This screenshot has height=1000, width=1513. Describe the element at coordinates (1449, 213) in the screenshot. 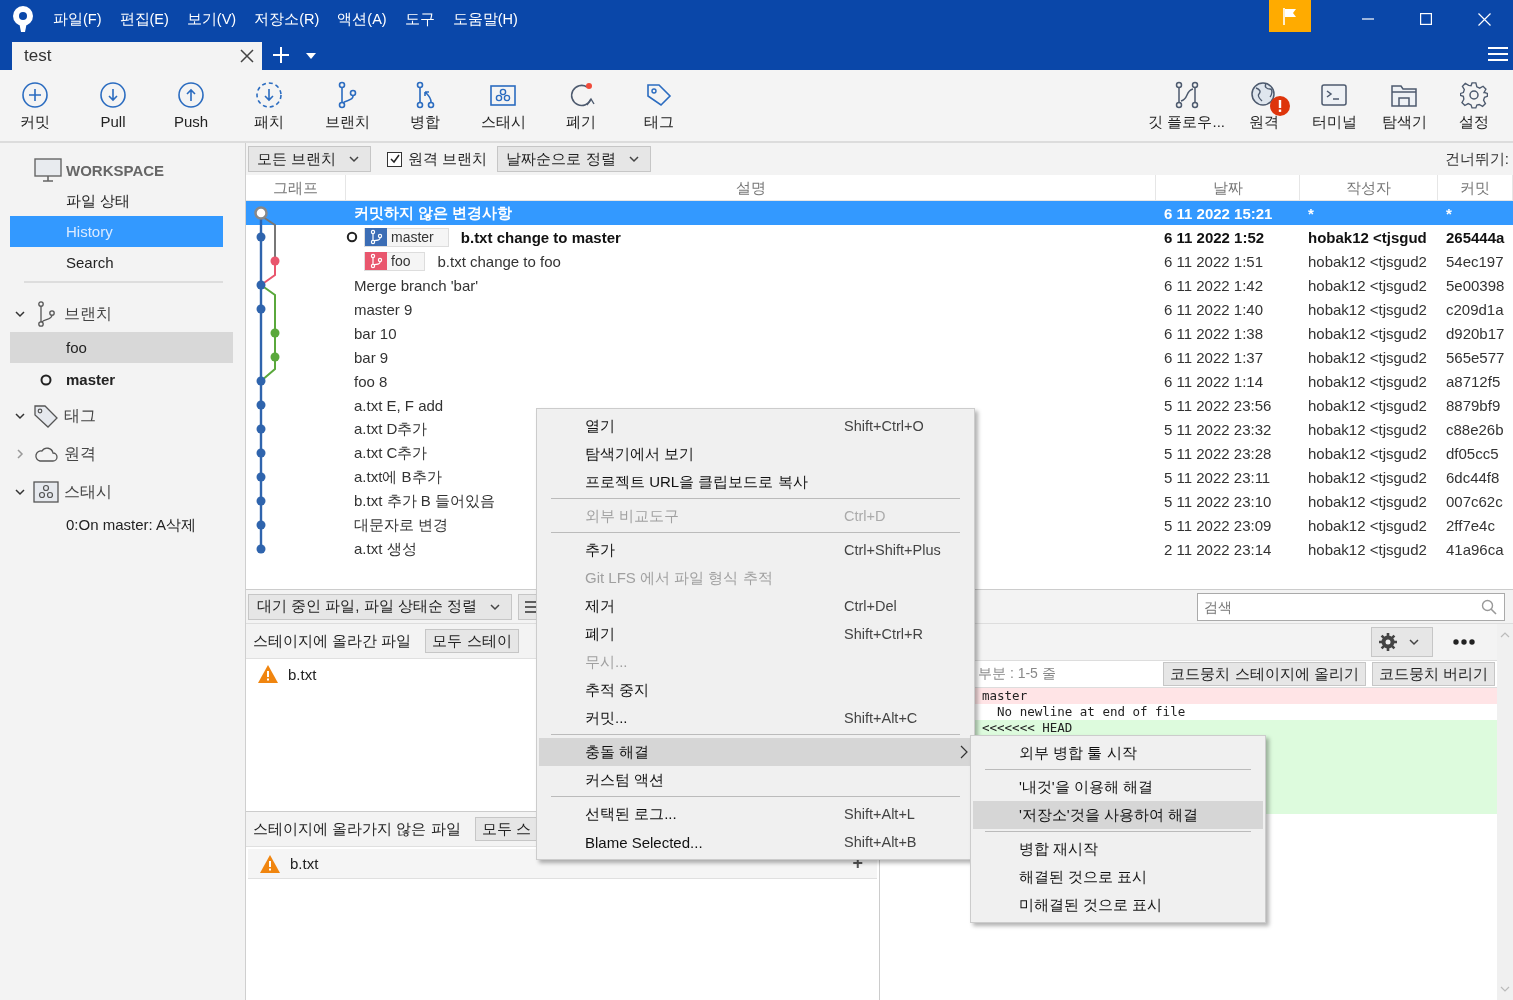

I see `commit-hash: *` at that location.